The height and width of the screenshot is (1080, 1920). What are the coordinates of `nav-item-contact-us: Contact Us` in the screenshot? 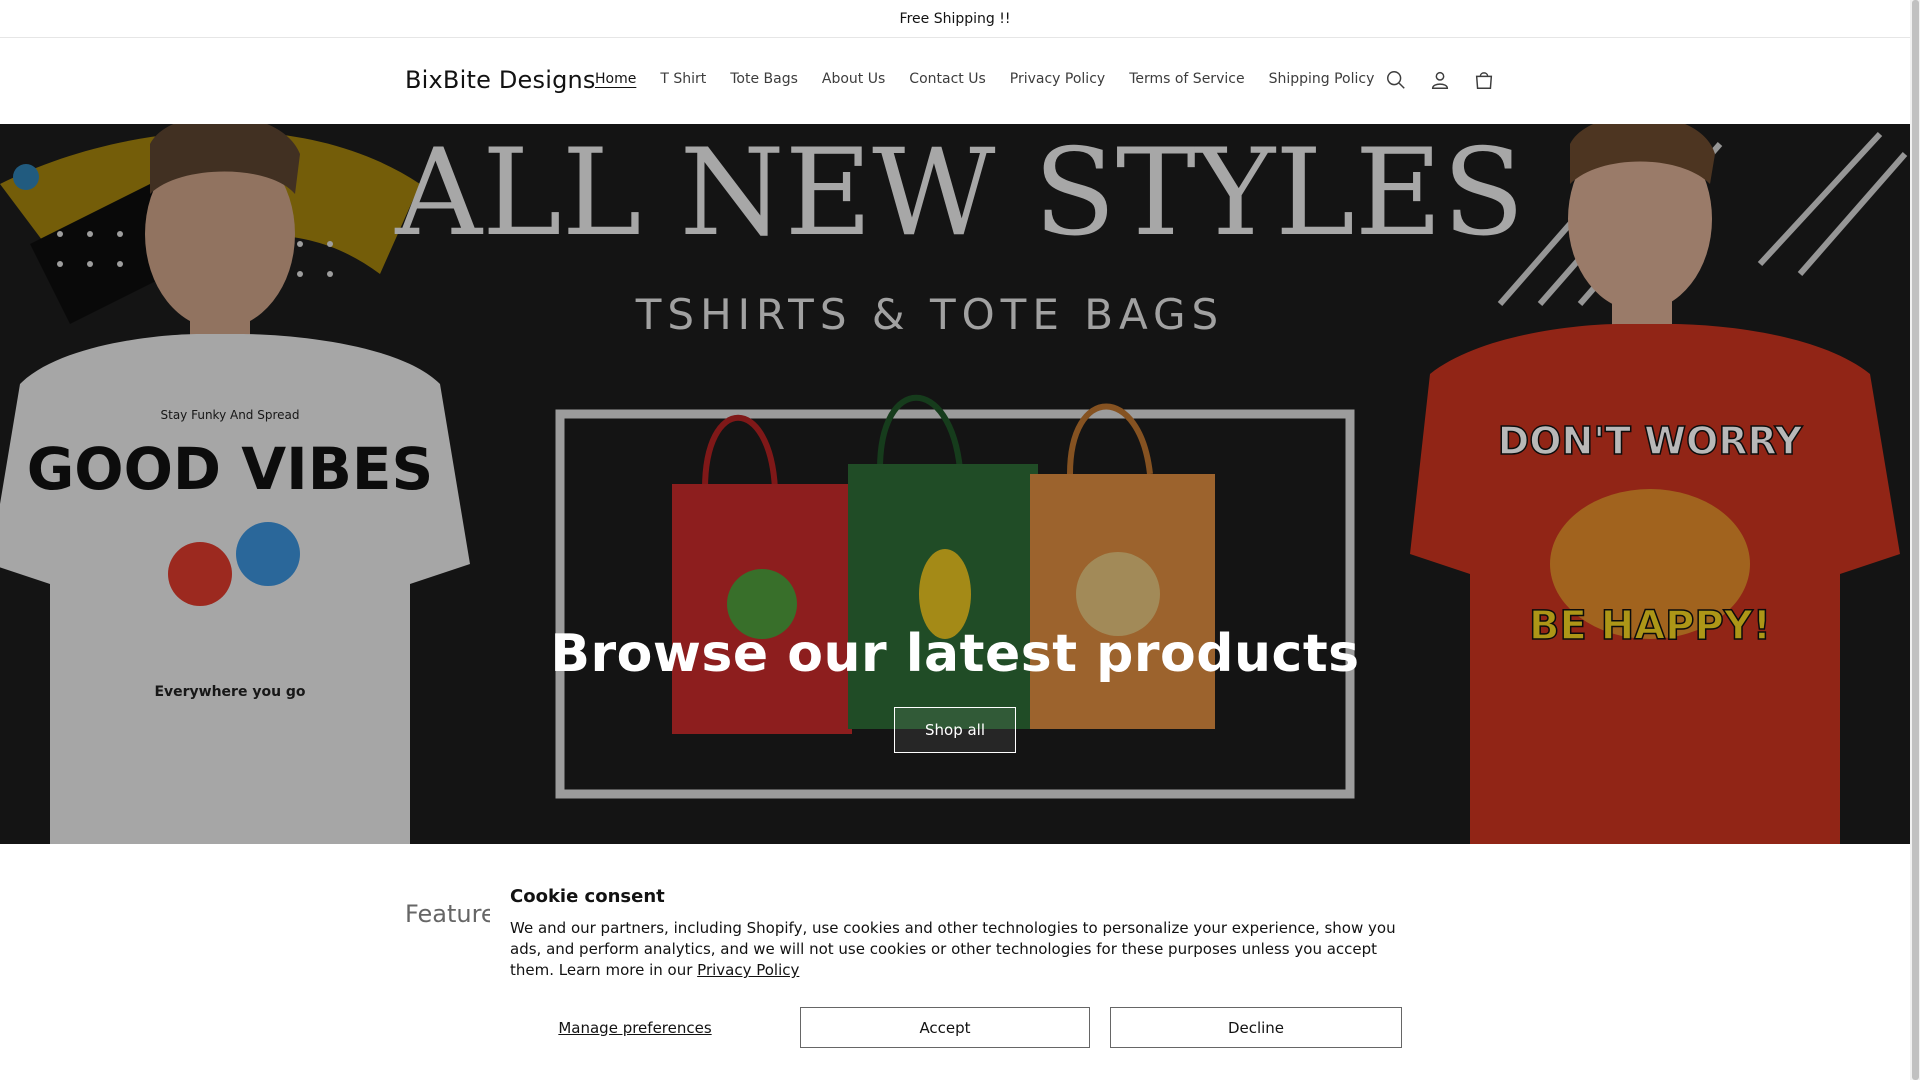 It's located at (947, 79).